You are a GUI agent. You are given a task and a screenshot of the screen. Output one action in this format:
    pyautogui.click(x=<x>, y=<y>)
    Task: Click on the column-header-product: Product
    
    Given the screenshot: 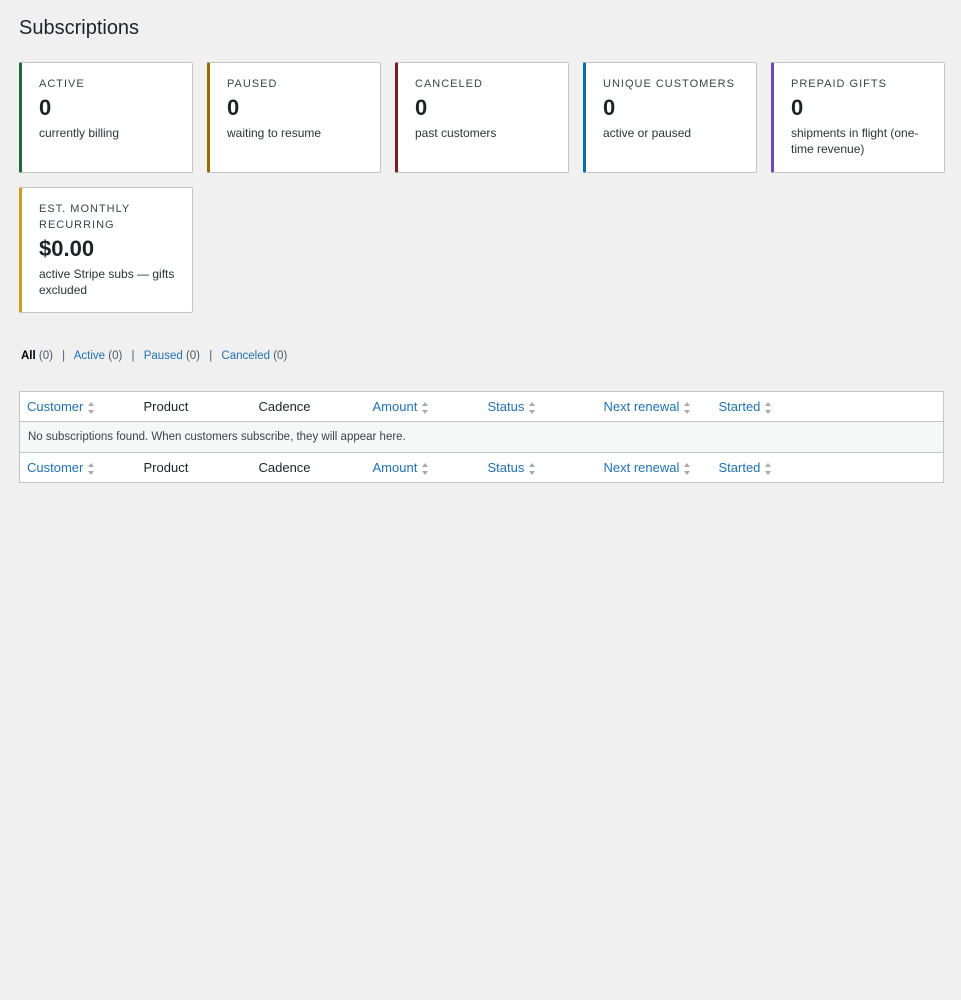 What is the action you would take?
    pyautogui.click(x=166, y=406)
    